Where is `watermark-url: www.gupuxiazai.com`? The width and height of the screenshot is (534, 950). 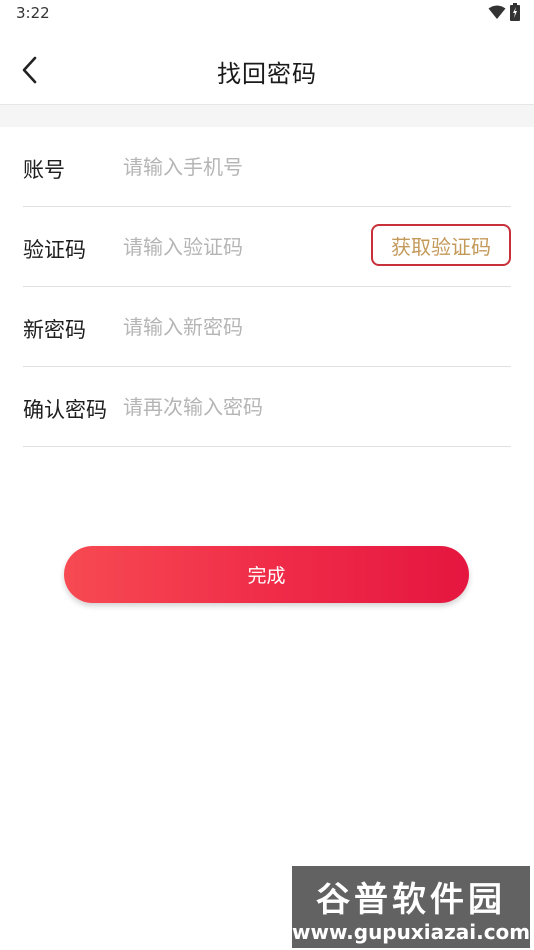
watermark-url: www.gupuxiazai.com is located at coordinates (411, 932).